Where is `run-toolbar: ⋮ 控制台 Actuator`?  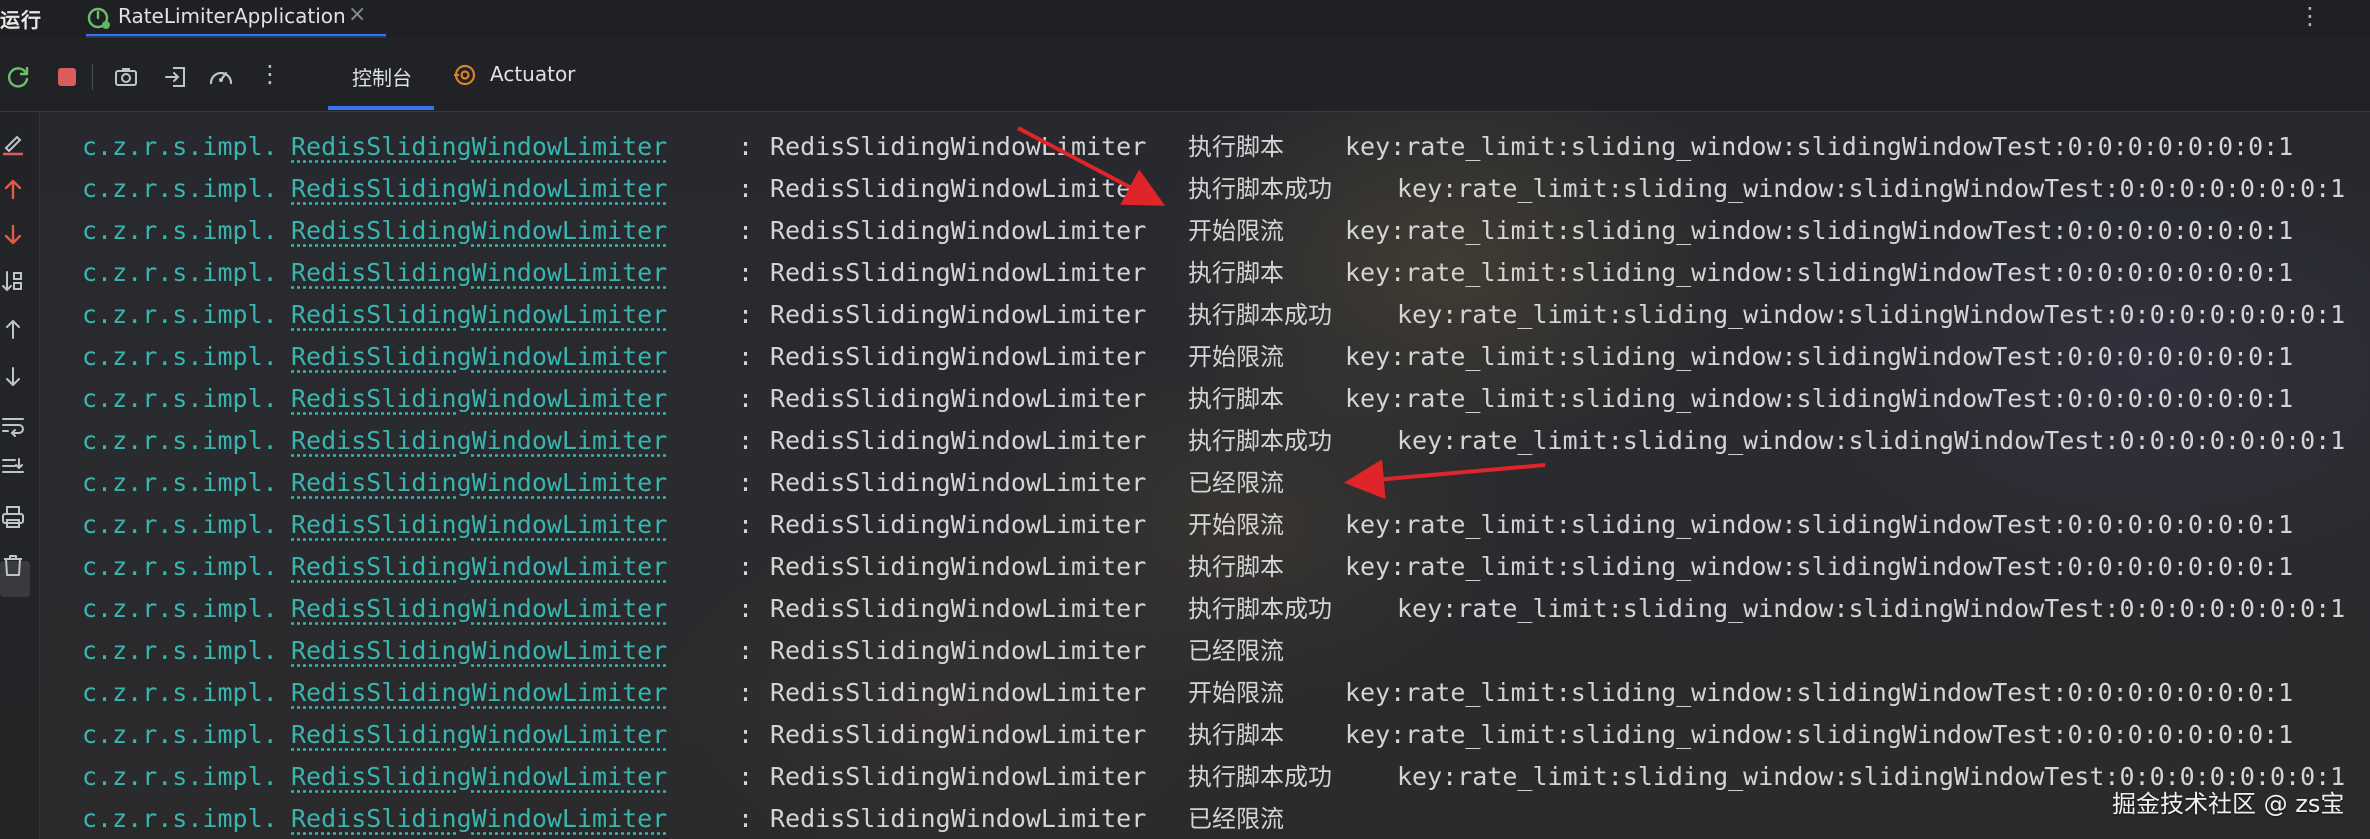 run-toolbar: ⋮ 控制台 Actuator is located at coordinates (1185, 74).